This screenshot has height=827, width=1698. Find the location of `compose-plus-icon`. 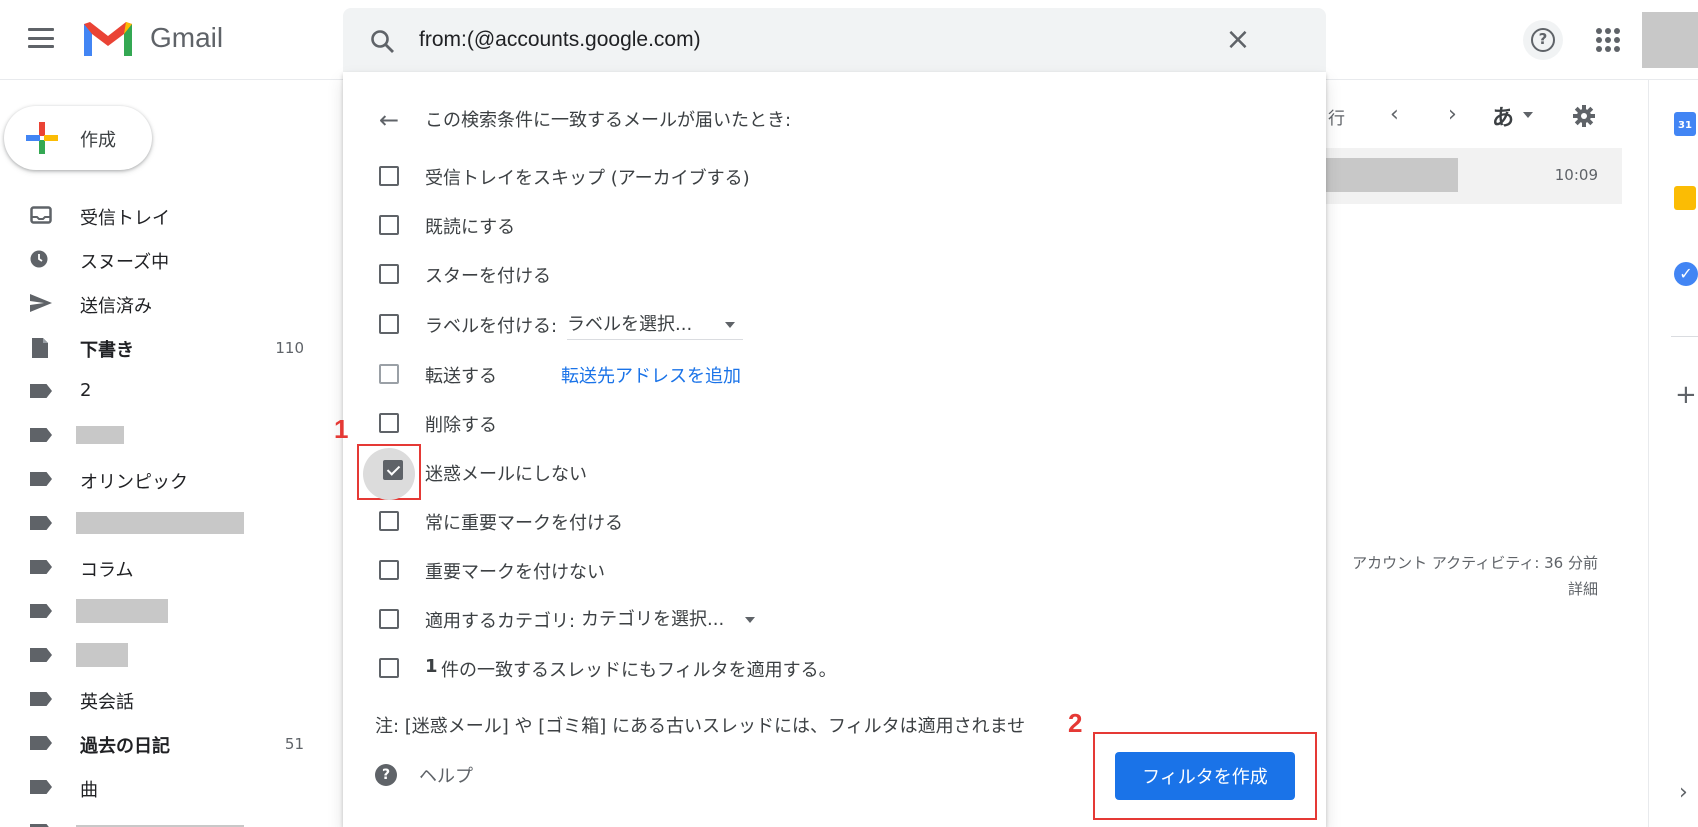

compose-plus-icon is located at coordinates (42, 138).